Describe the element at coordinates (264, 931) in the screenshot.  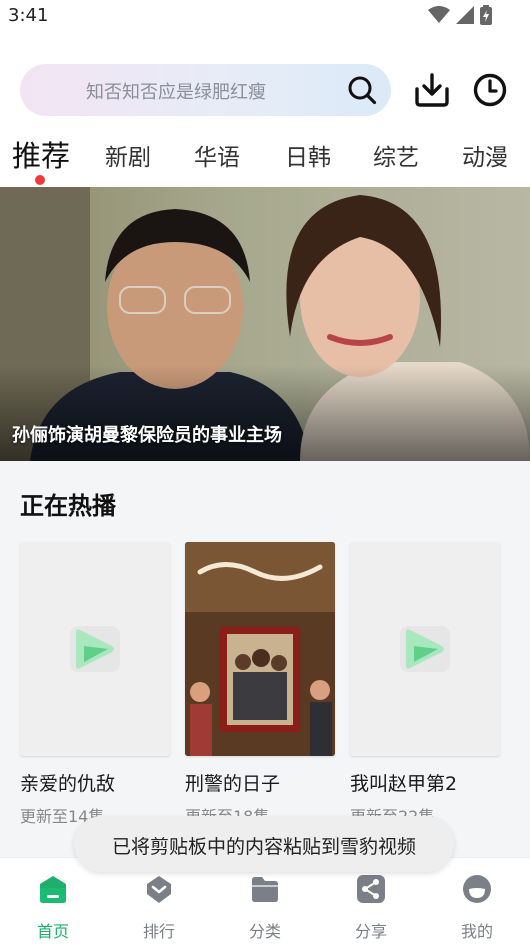
I see `nav-category-label: 分类` at that location.